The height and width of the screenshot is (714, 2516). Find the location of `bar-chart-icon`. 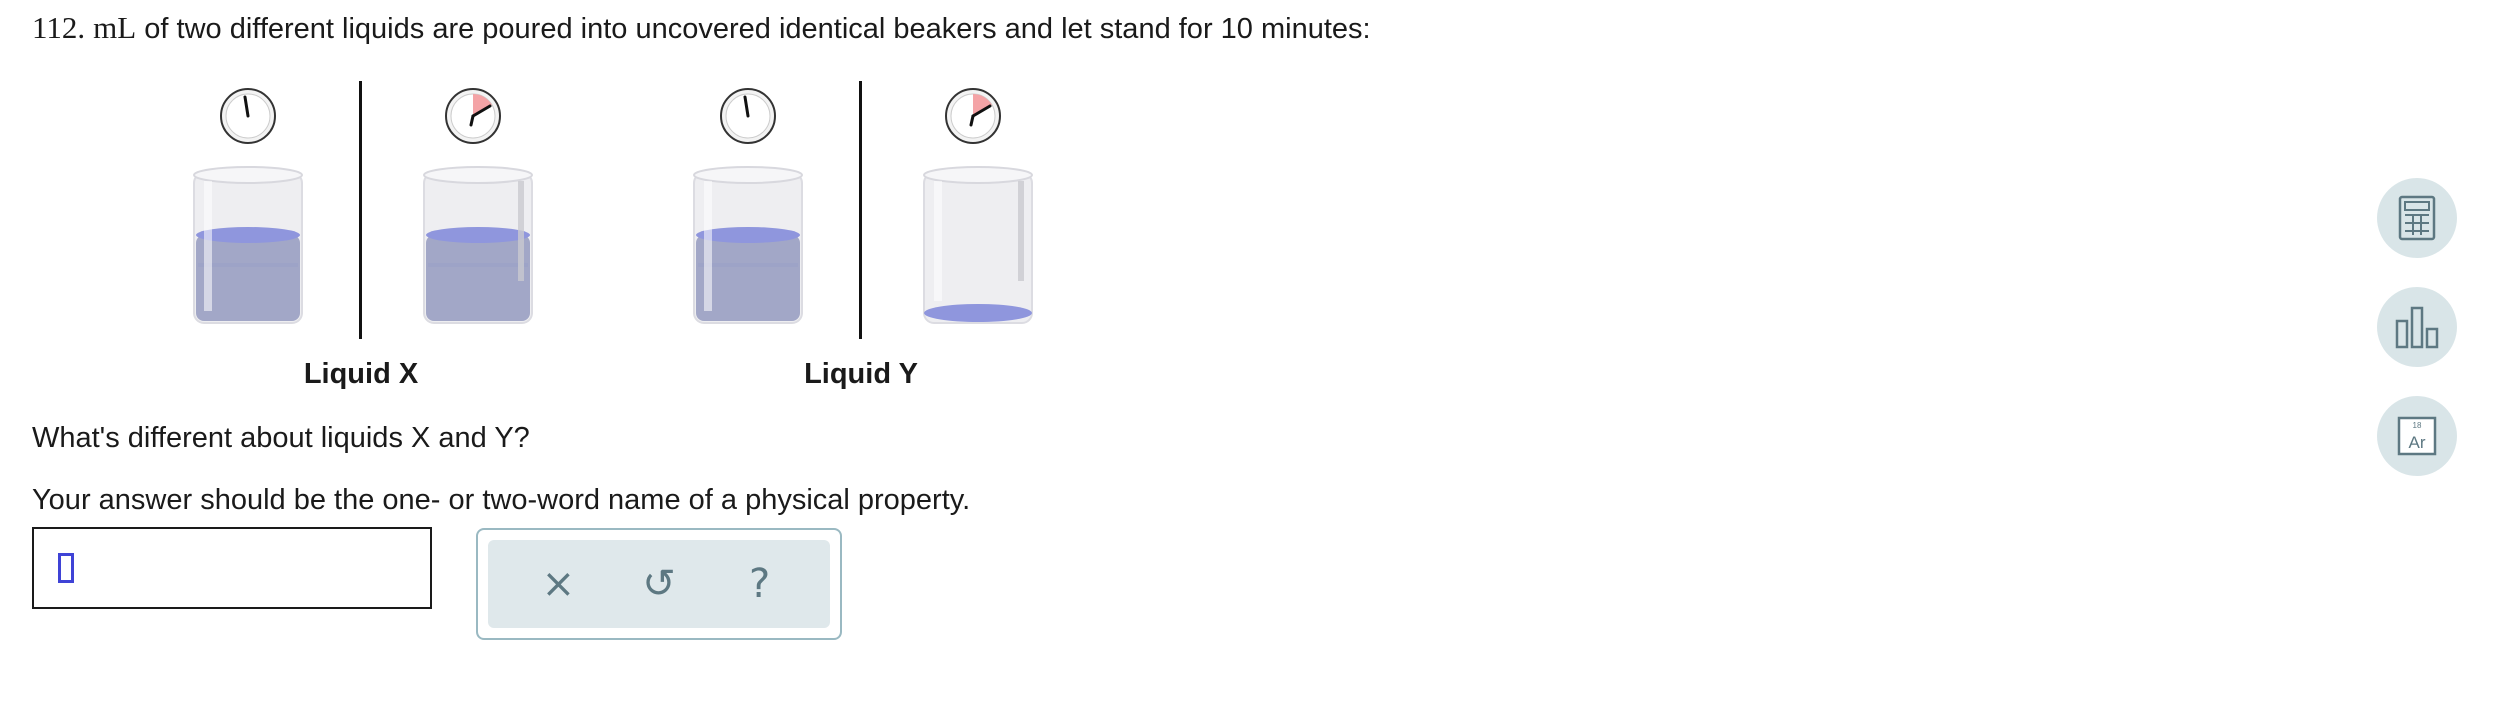

bar-chart-icon is located at coordinates (2417, 327).